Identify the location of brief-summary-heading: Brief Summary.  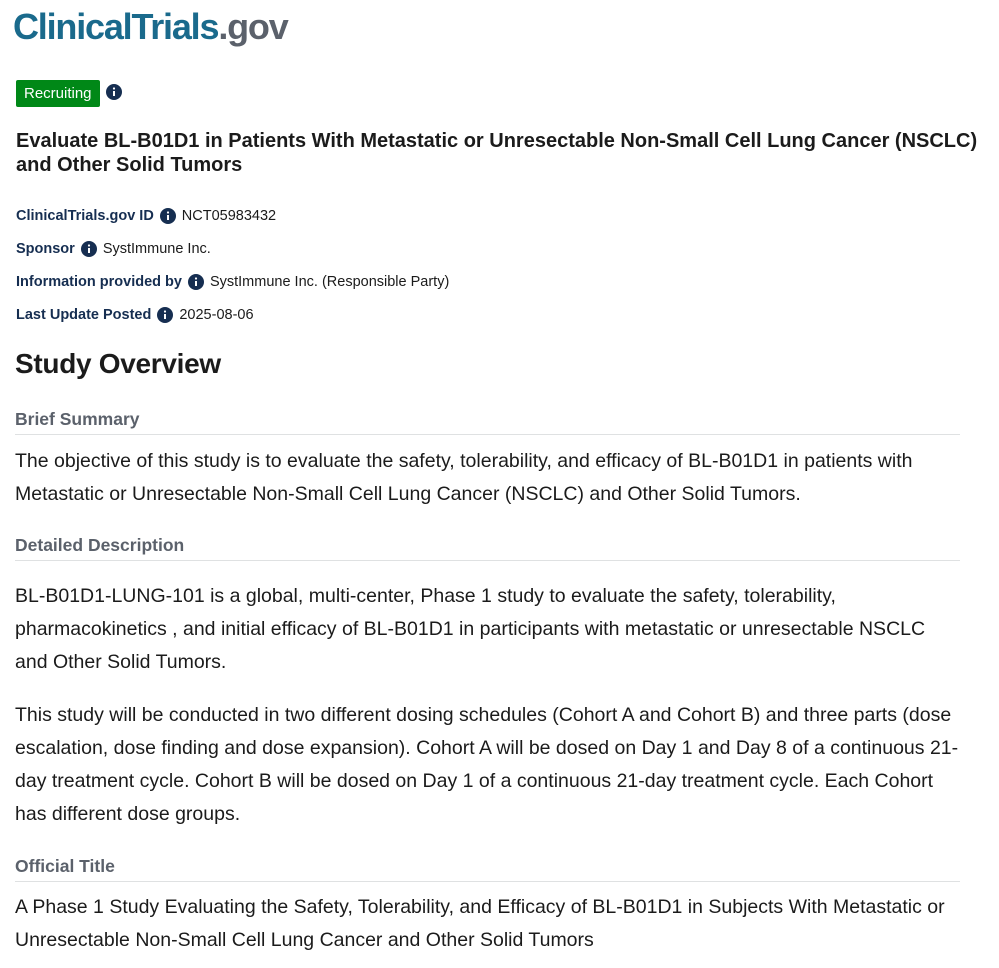
(487, 421).